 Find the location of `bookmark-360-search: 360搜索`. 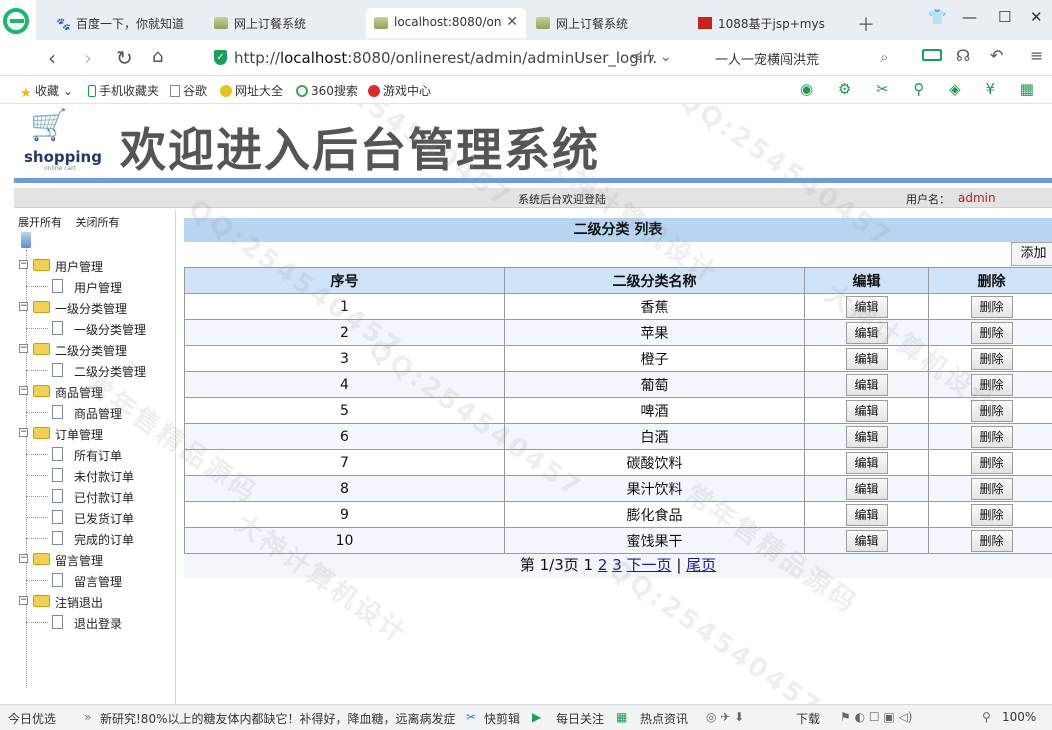

bookmark-360-search: 360搜索 is located at coordinates (327, 90).